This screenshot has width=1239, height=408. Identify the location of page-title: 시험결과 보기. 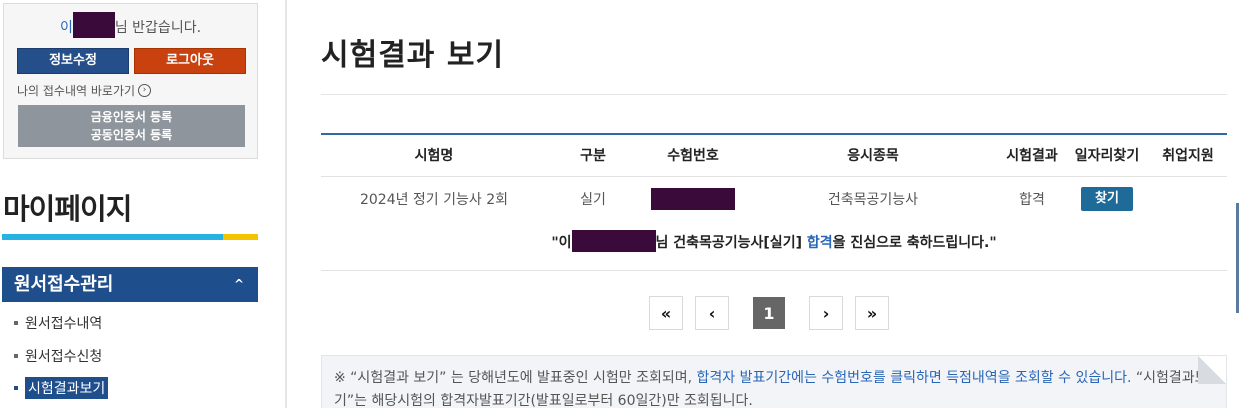
(413, 55).